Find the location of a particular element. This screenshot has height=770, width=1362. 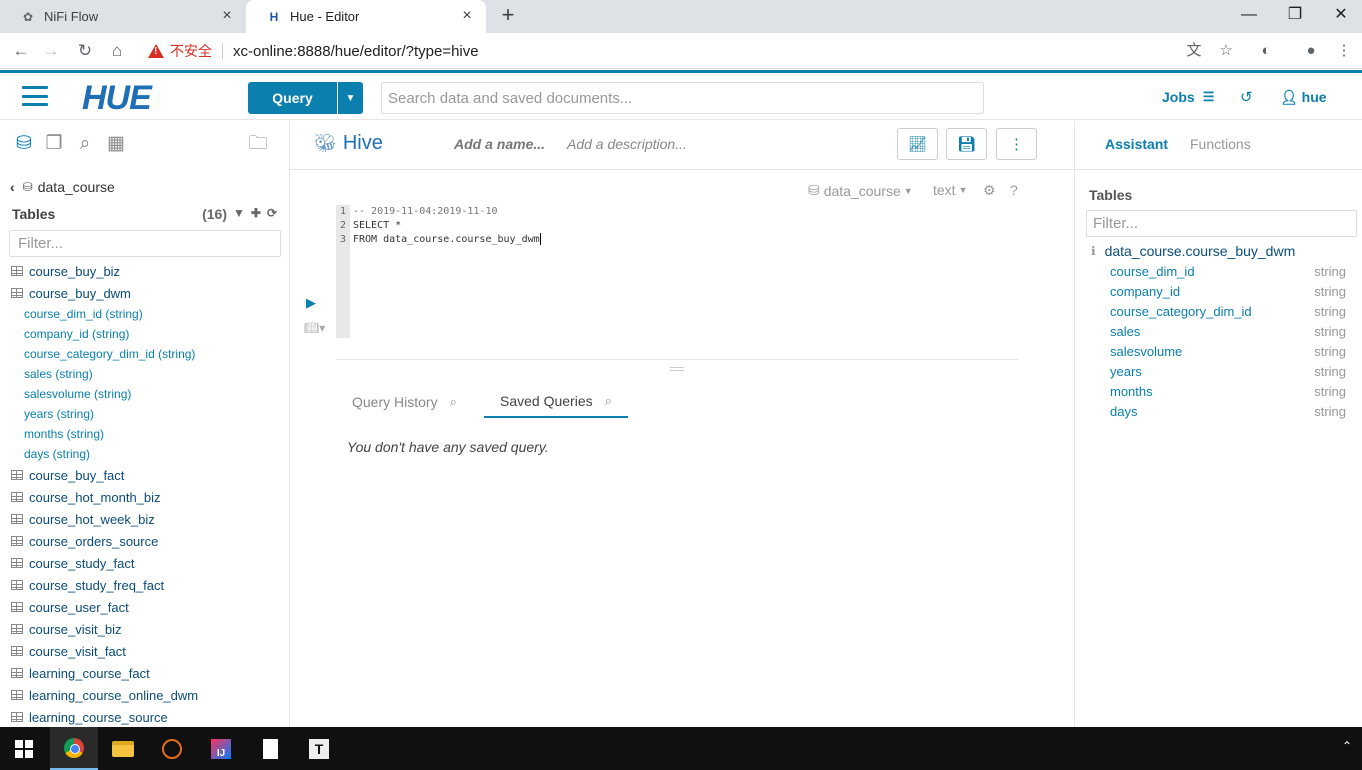

table-item: course_hot_week_biz is located at coordinates (144, 519).